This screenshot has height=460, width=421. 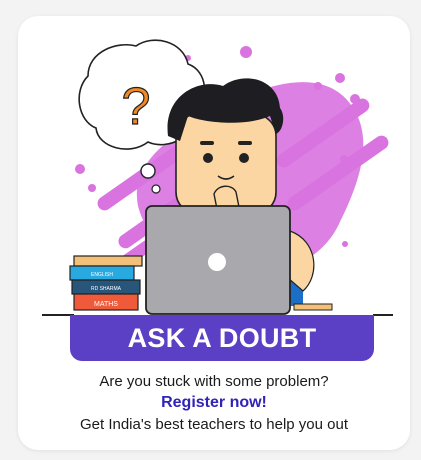 I want to click on laptop-icon, so click(x=218, y=260).